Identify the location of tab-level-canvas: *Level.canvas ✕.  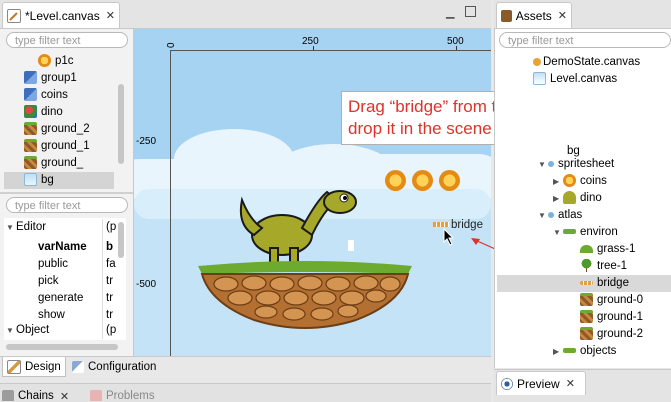
(61, 15).